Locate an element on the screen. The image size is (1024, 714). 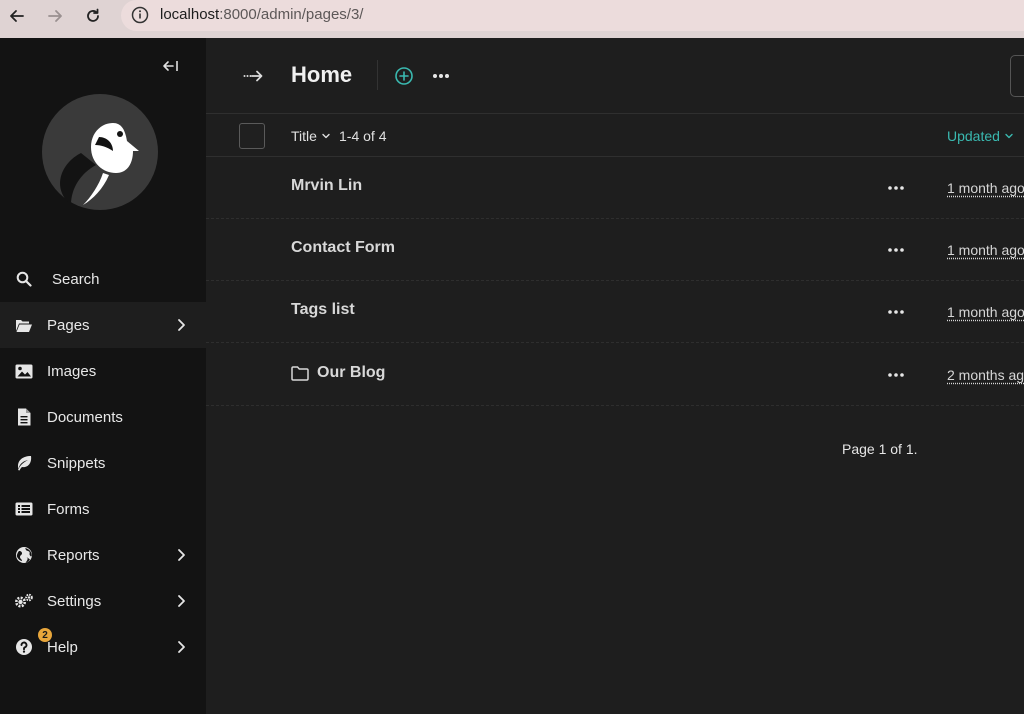
sidebar-item-search: Search is located at coordinates (103, 279).